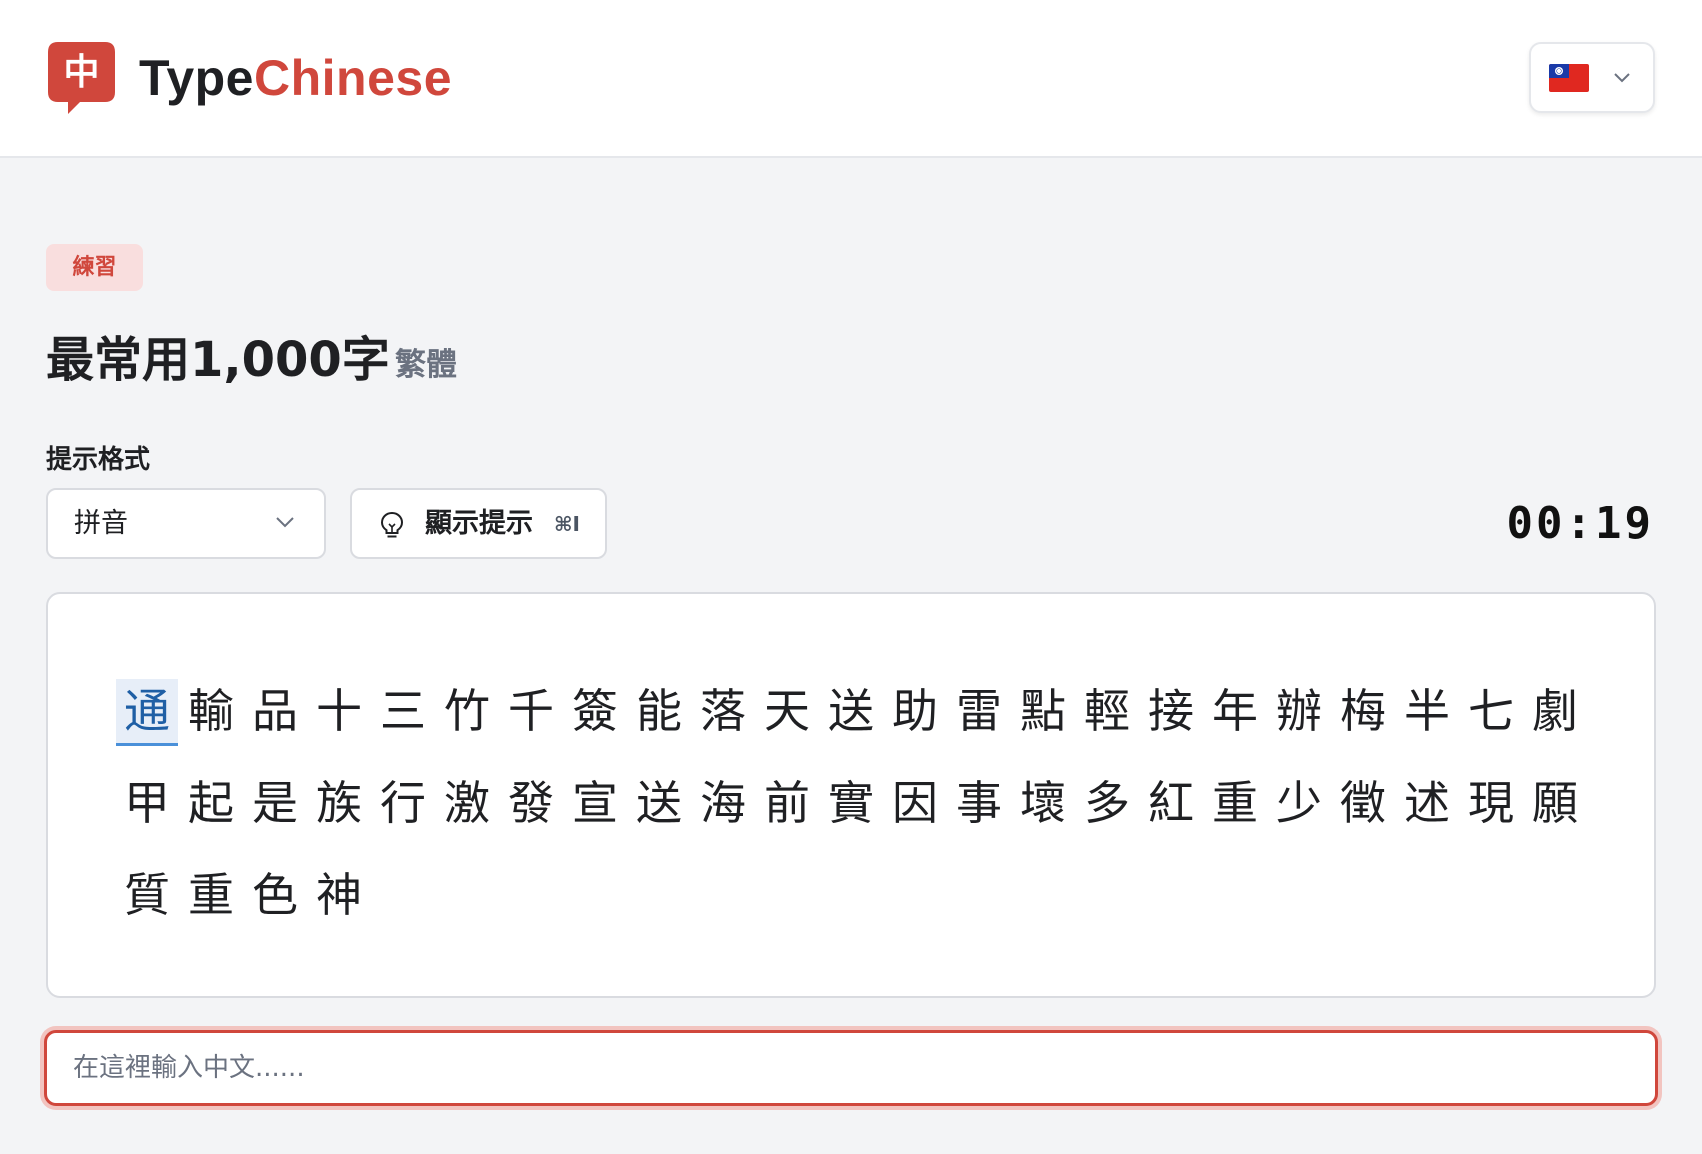 The height and width of the screenshot is (1154, 1702). I want to click on practice-character: 神, so click(339, 906).